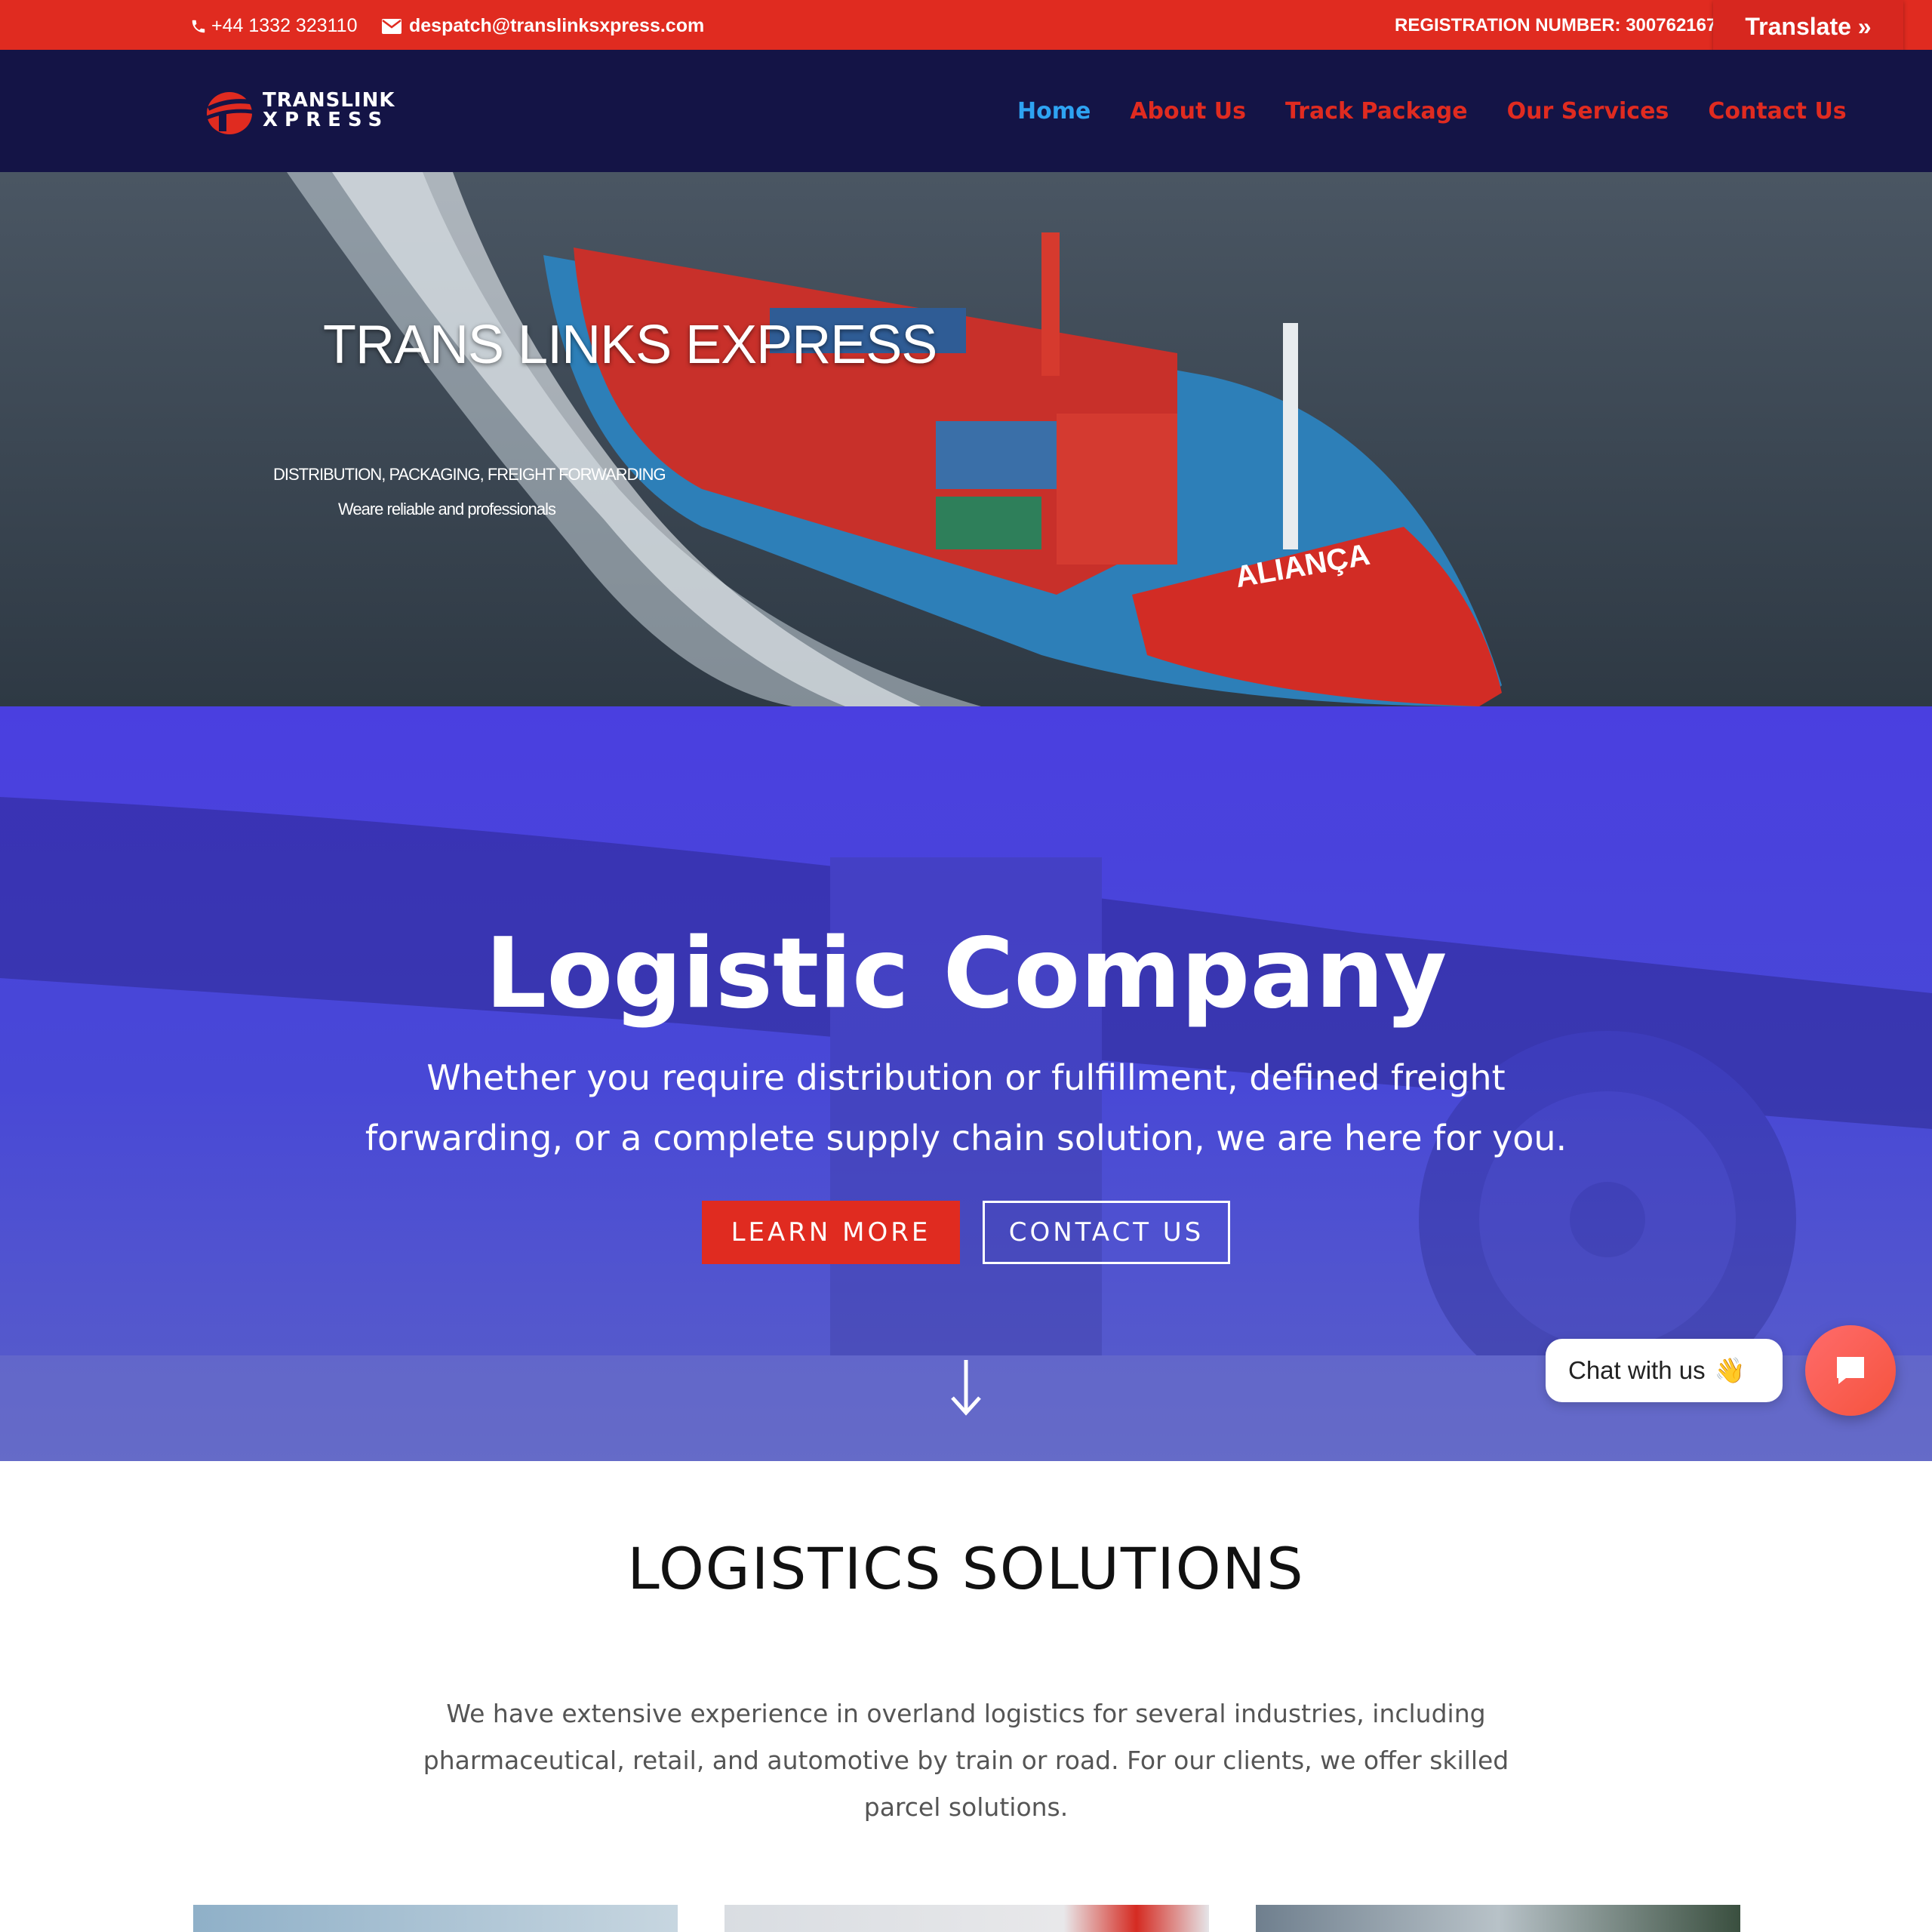 The height and width of the screenshot is (1932, 1932). What do you see at coordinates (966, 1387) in the screenshot?
I see `scroll-down-arrow-icon` at bounding box center [966, 1387].